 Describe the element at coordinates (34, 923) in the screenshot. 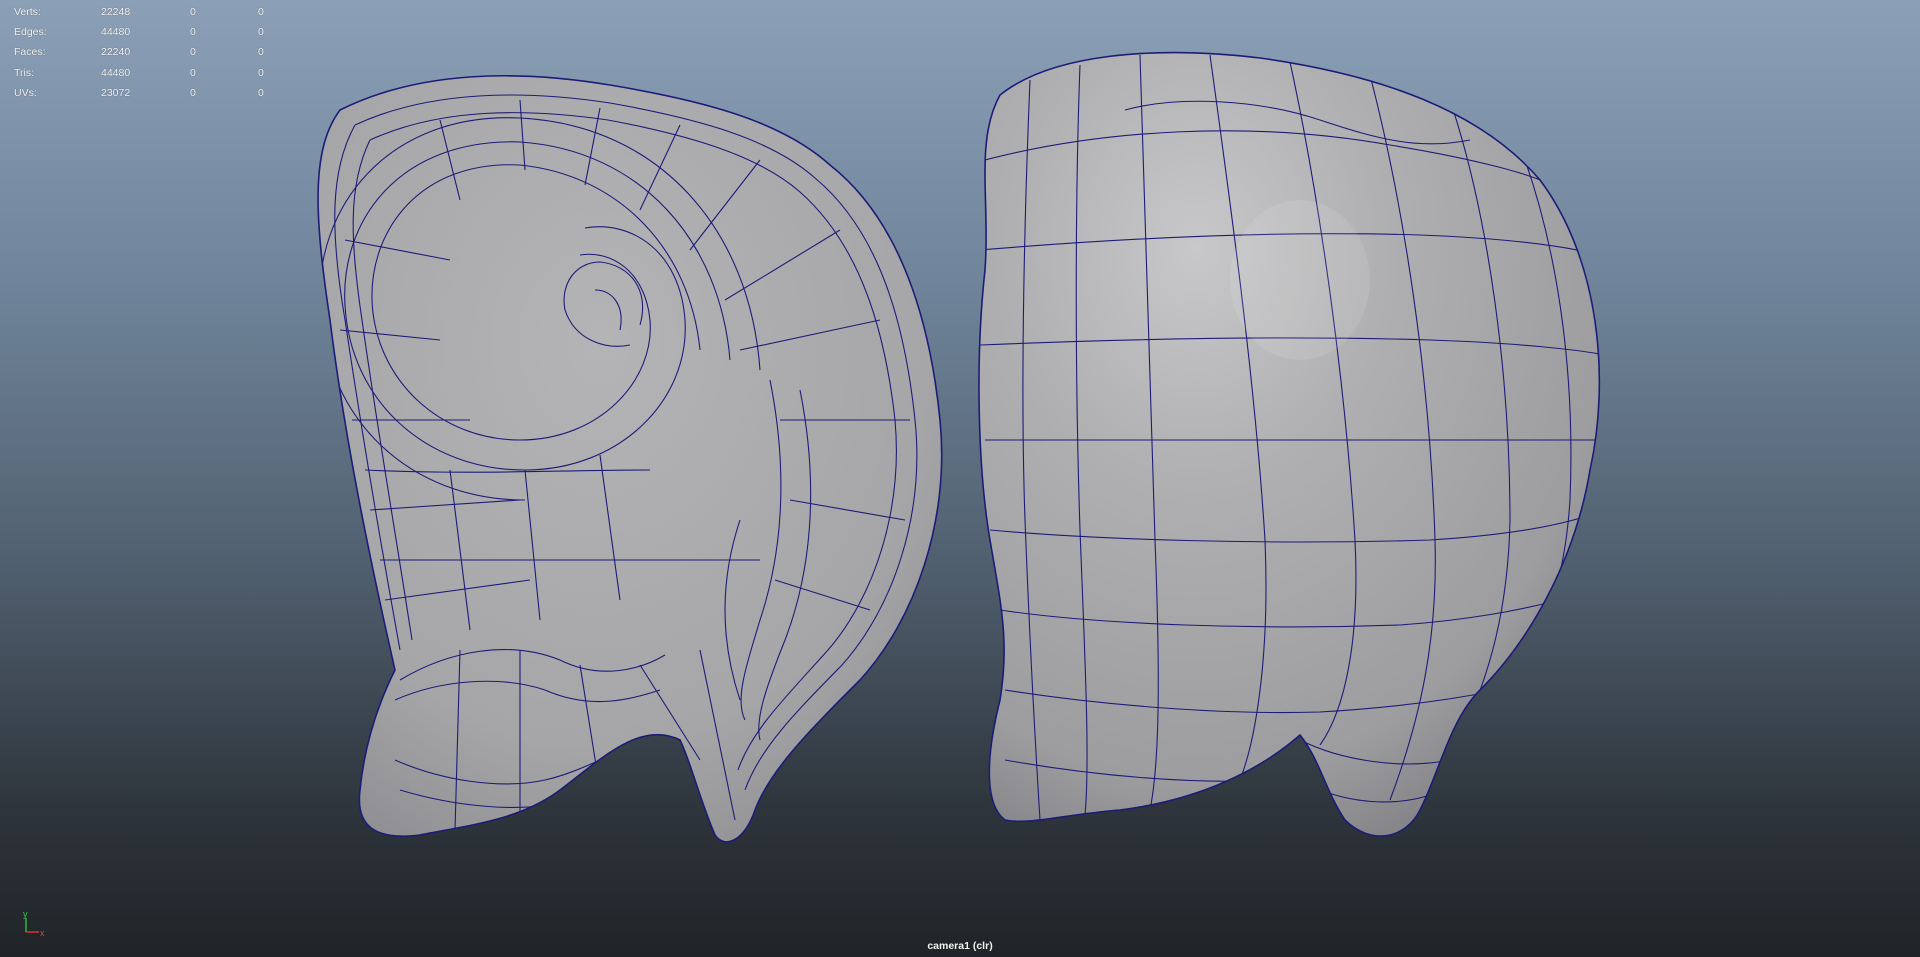

I see `axis-gizmo-icon: y x` at that location.